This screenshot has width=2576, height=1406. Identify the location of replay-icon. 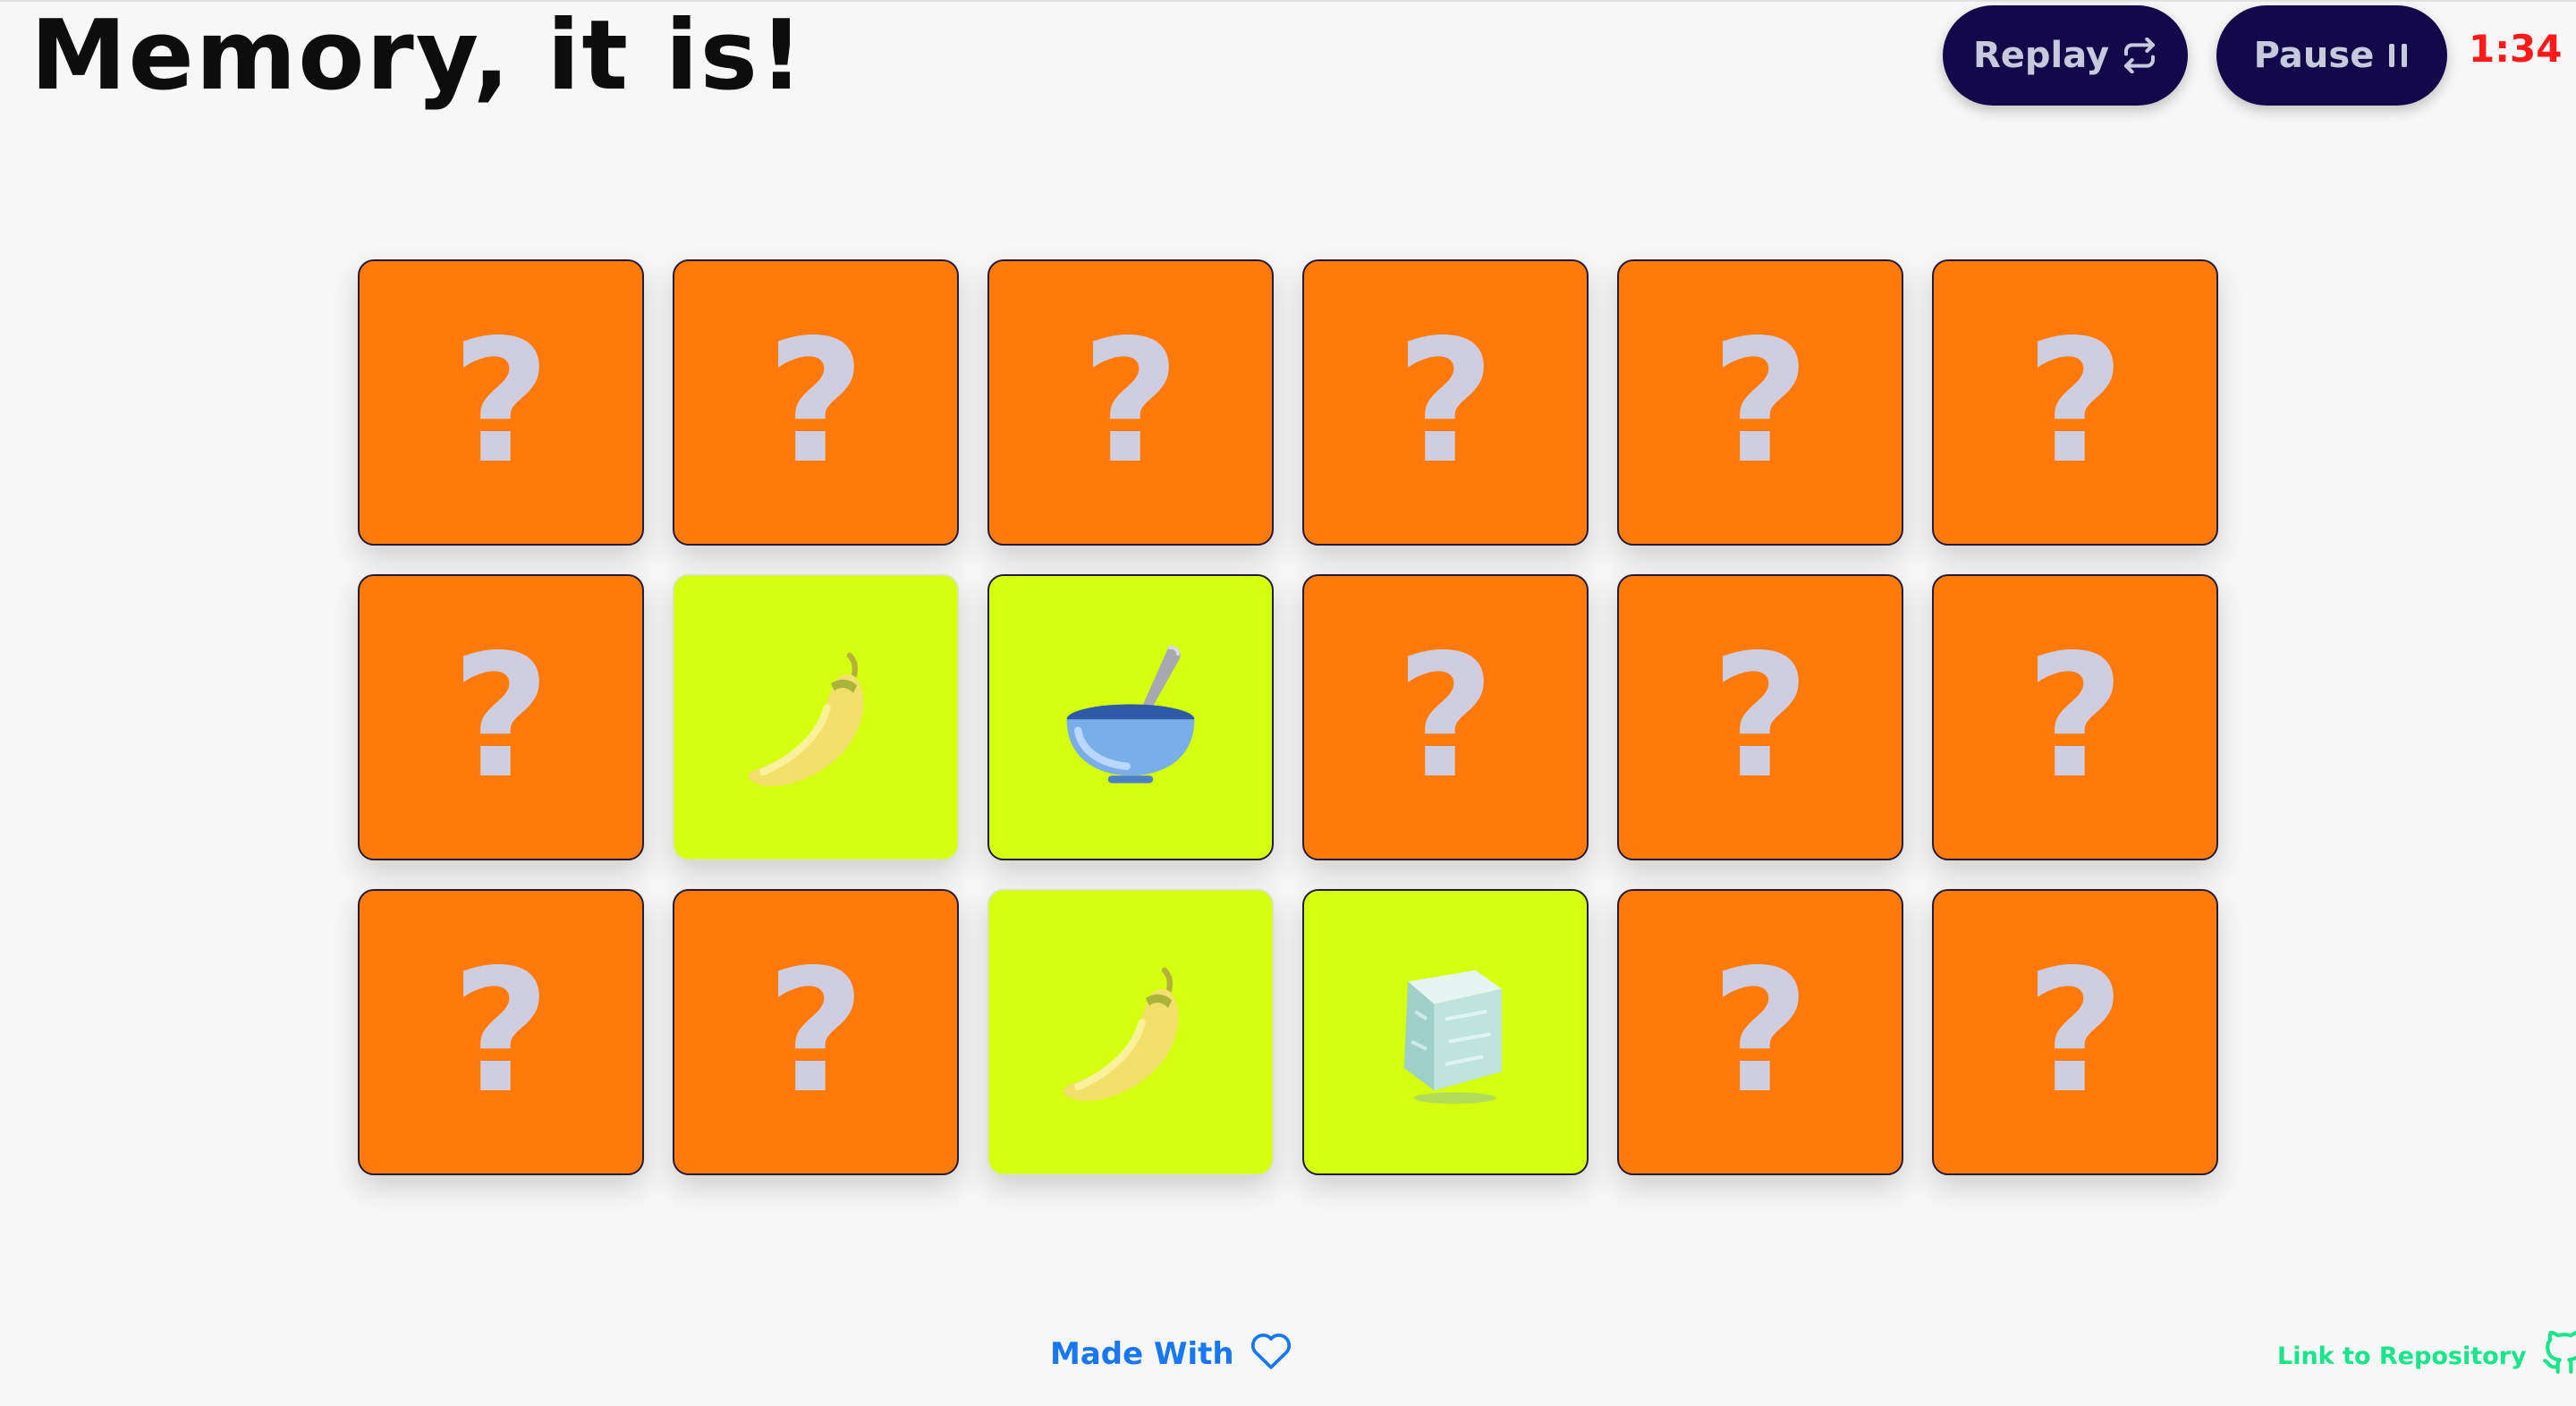
(2139, 56).